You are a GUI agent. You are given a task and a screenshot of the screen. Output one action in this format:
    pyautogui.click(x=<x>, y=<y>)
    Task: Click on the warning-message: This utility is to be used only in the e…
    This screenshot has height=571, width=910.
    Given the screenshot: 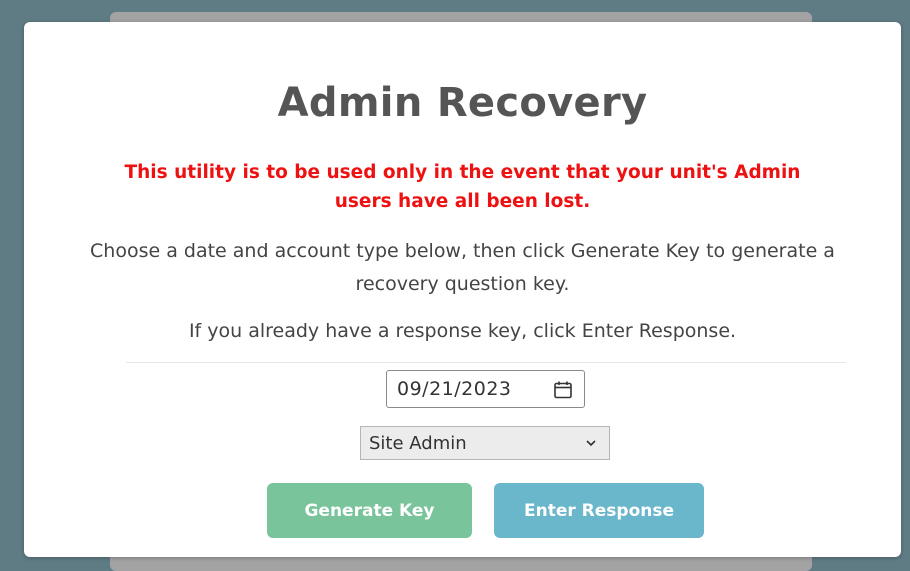 What is the action you would take?
    pyautogui.click(x=462, y=187)
    